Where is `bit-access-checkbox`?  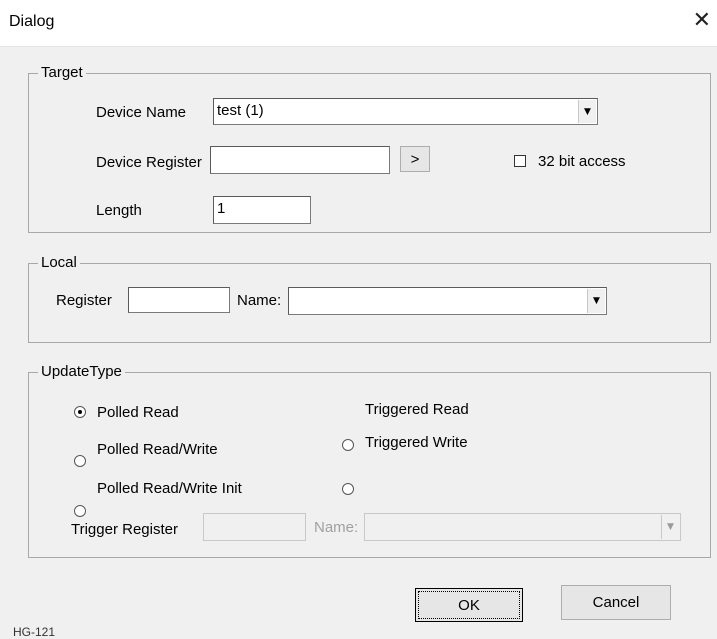
bit-access-checkbox is located at coordinates (520, 161).